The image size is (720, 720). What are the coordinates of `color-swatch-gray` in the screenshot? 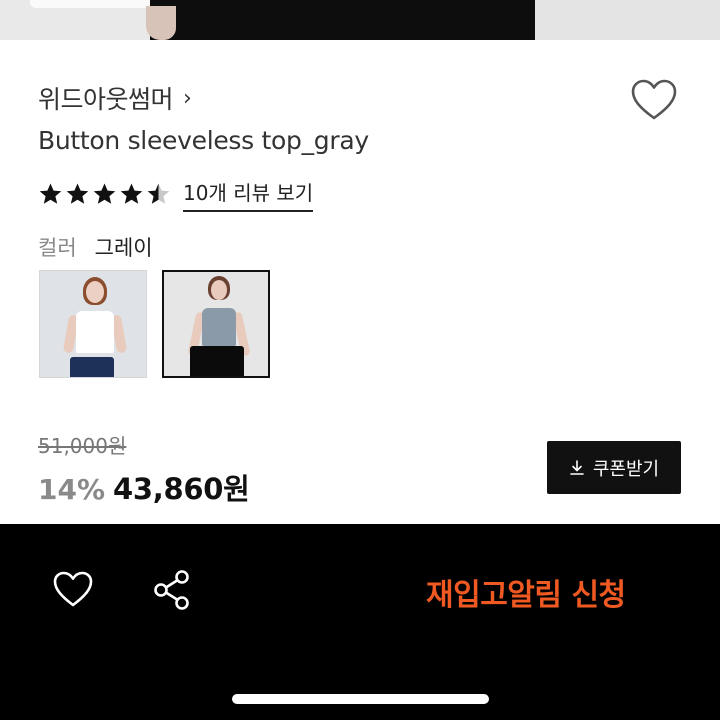 It's located at (216, 324).